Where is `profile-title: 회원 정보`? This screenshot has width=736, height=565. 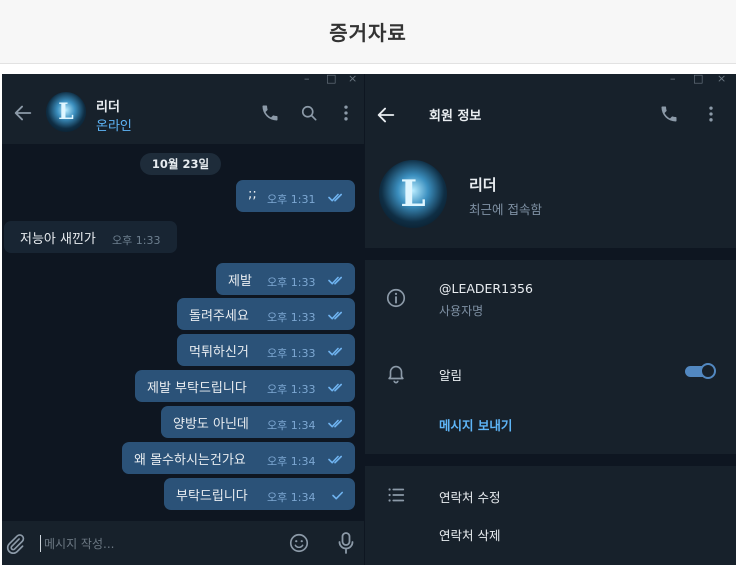
profile-title: 회원 정보 is located at coordinates (455, 116).